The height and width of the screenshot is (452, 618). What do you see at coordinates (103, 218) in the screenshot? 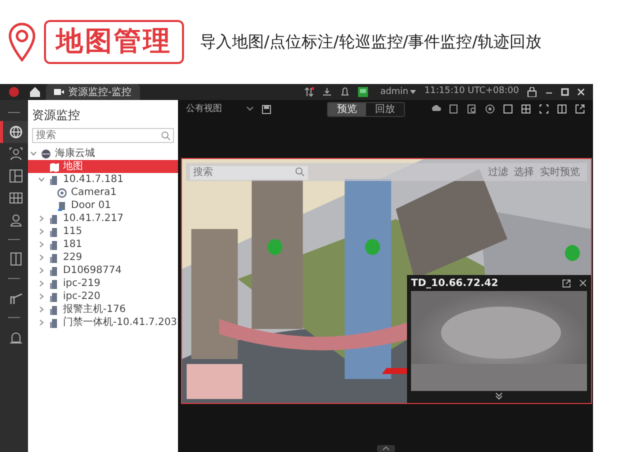
I see `tree-item: 10.41.7.217` at bounding box center [103, 218].